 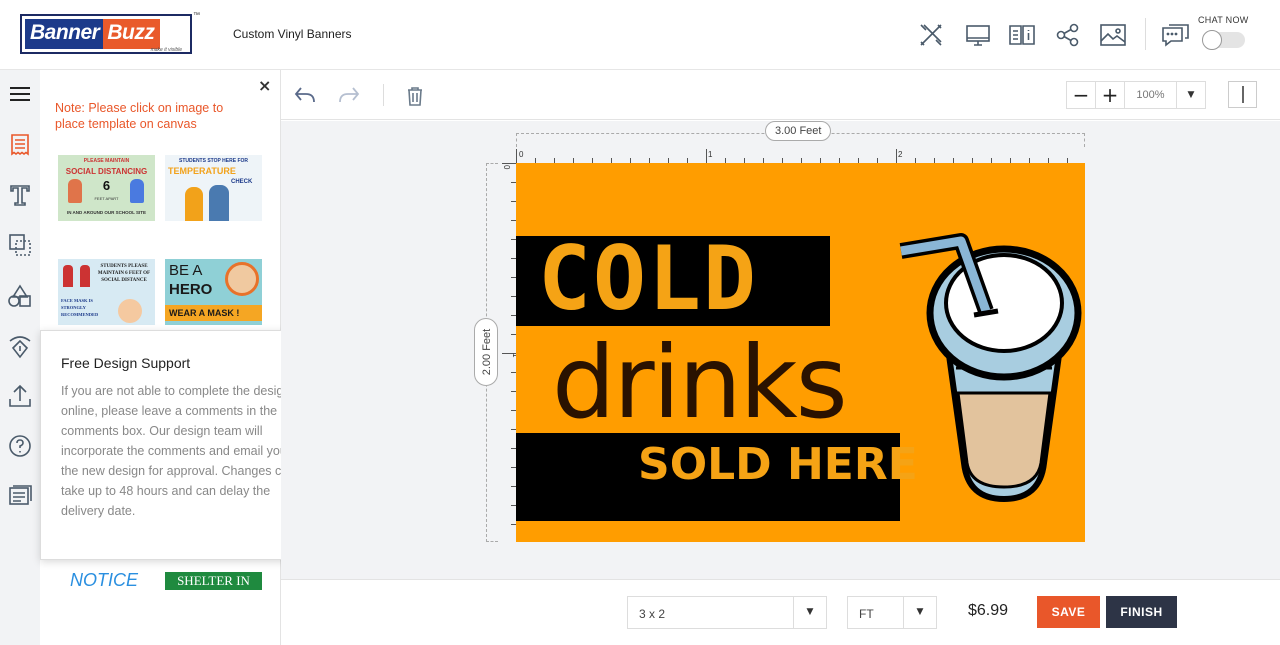 What do you see at coordinates (1175, 35) in the screenshot?
I see `chat-icon` at bounding box center [1175, 35].